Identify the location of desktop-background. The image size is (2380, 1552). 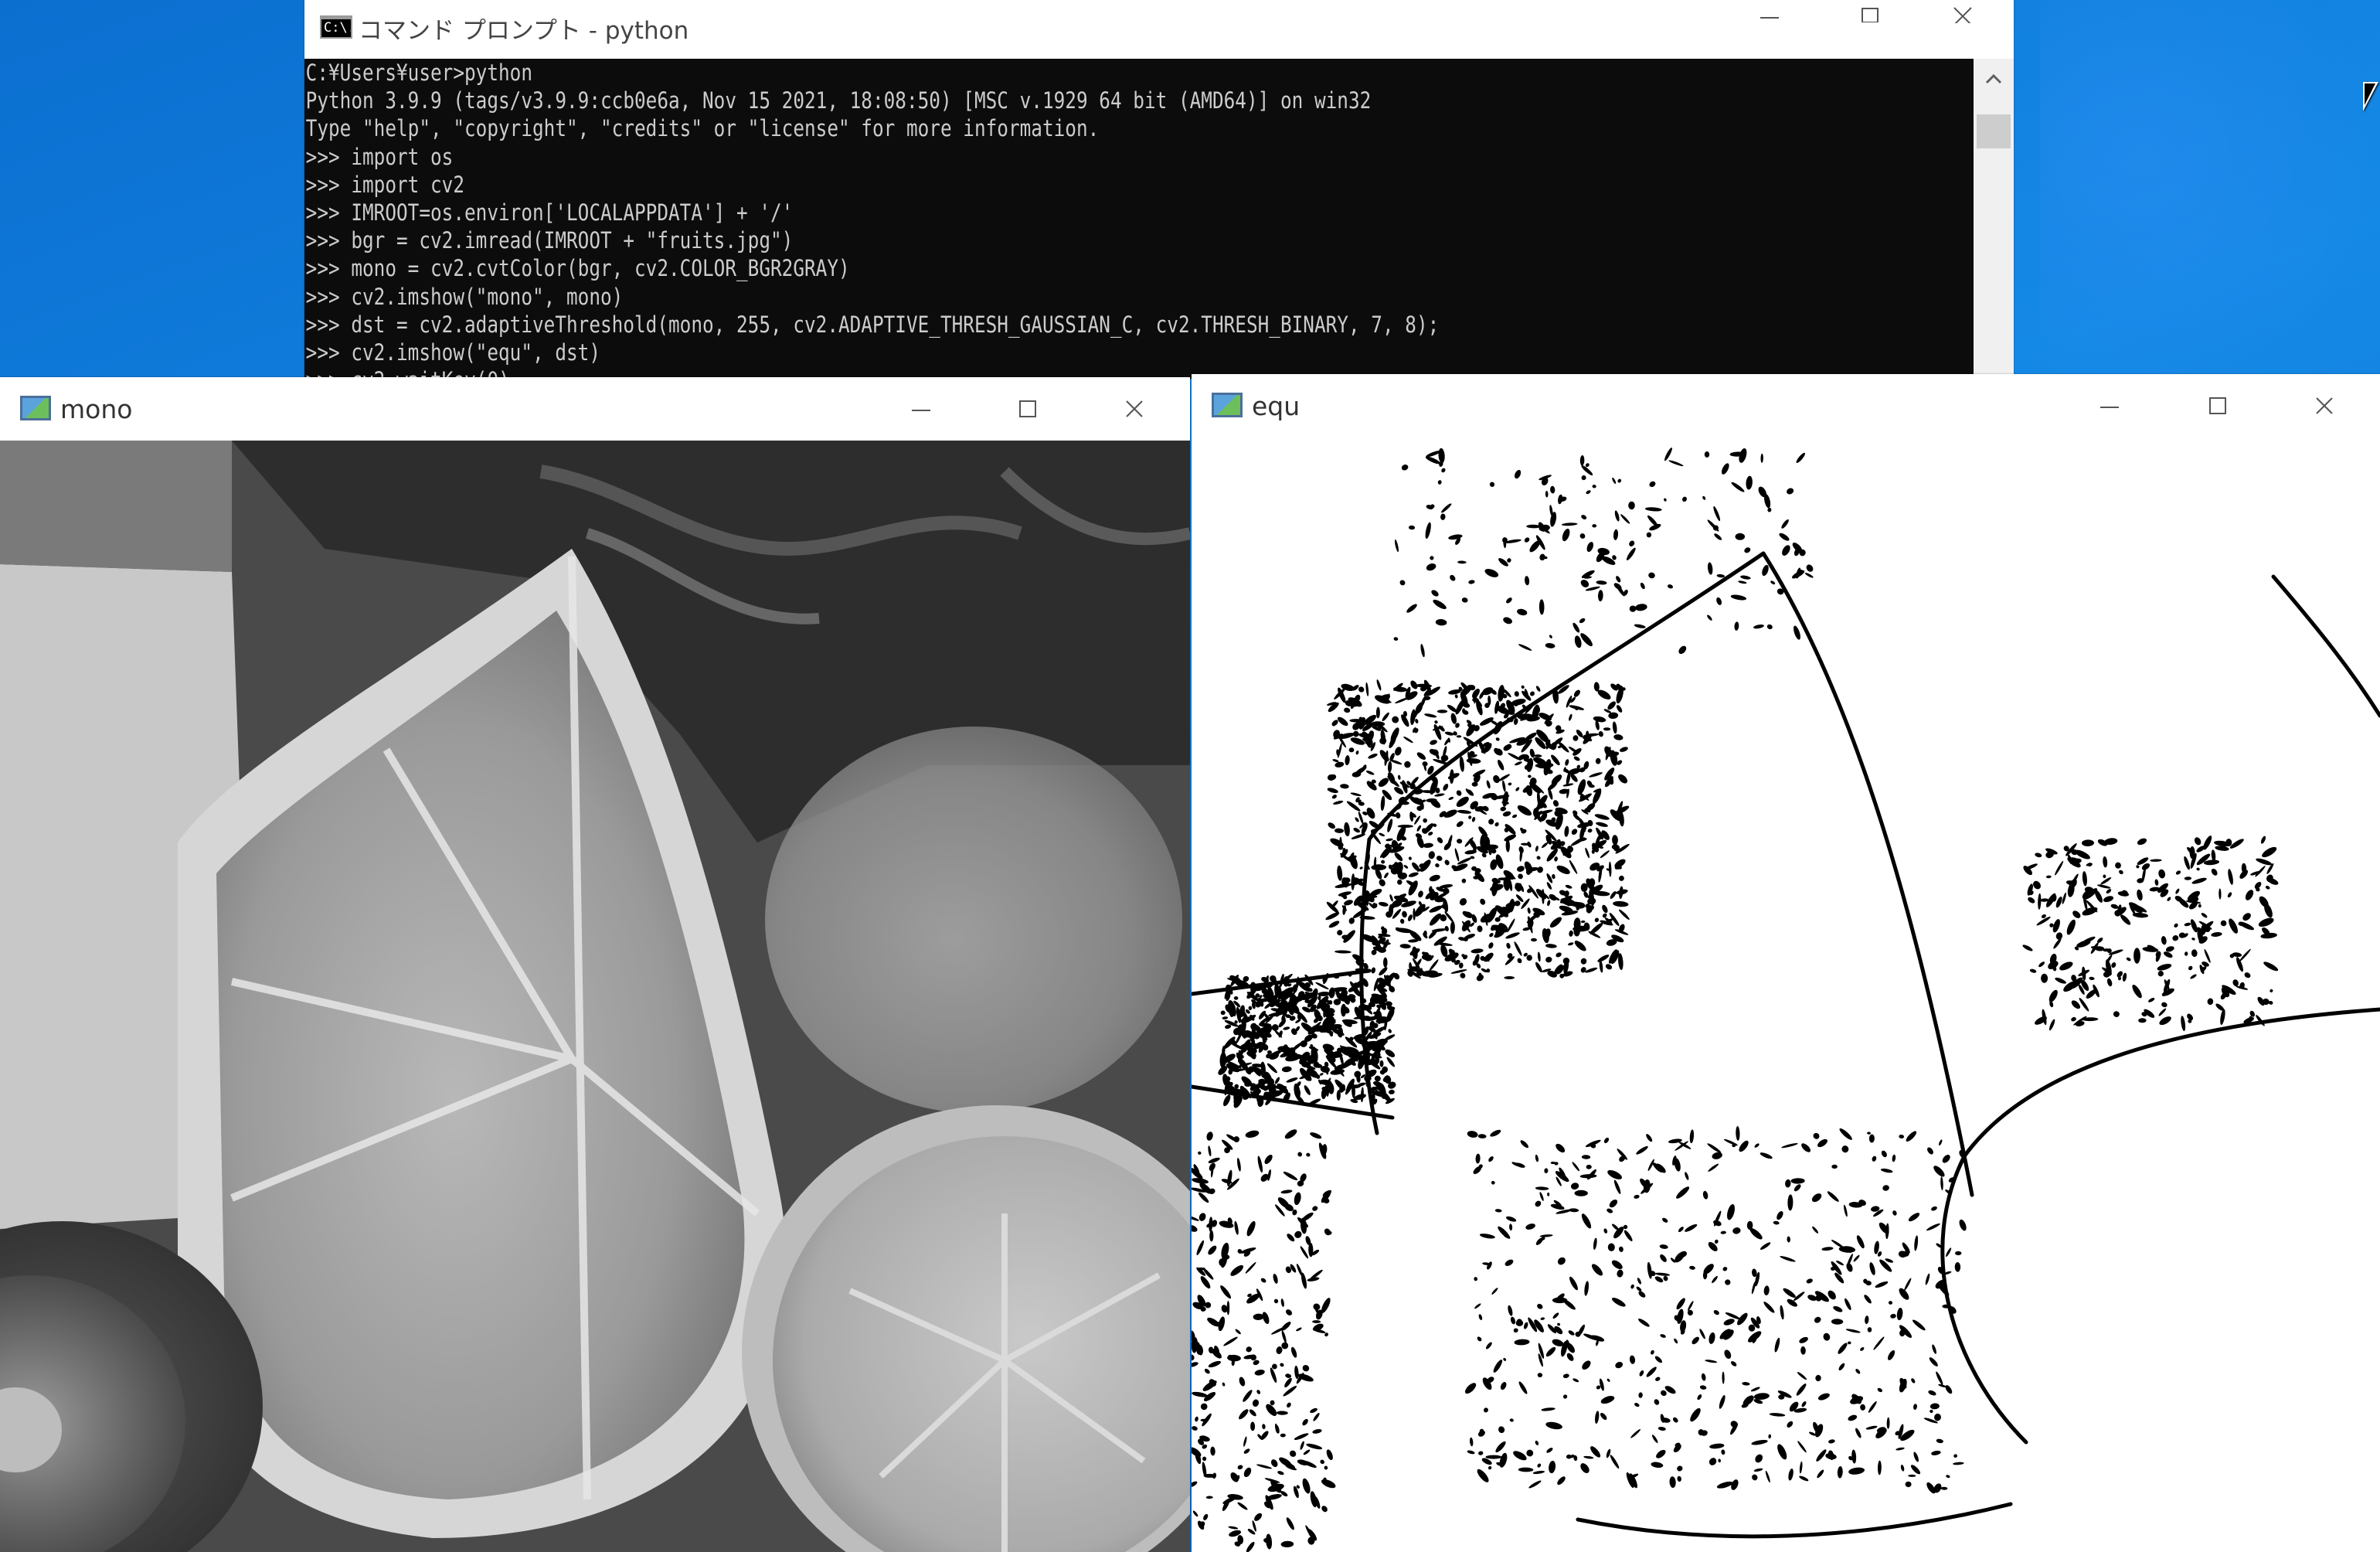
(2210, 201).